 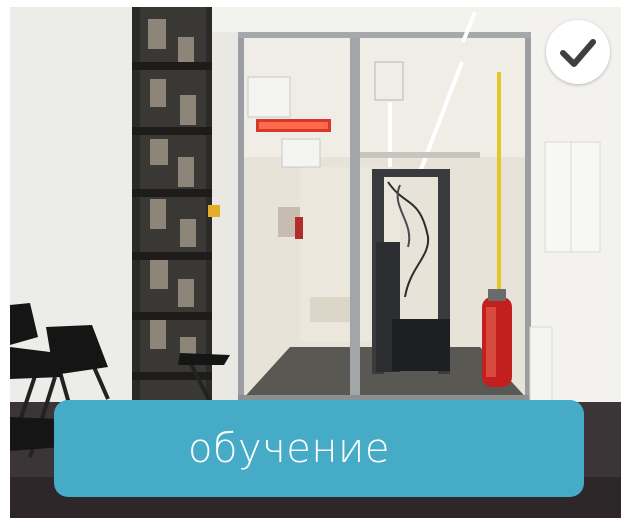 I want to click on checkmark-icon, so click(x=578, y=53).